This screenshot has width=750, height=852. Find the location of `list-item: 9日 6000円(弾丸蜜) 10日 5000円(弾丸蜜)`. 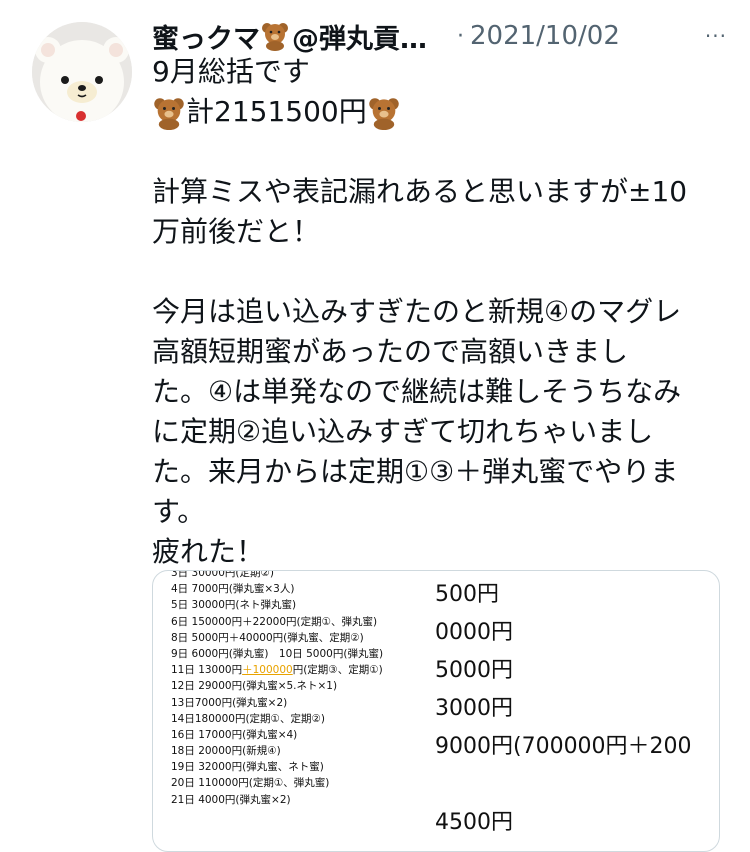

list-item: 9日 6000円(弾丸蜜) 10日 5000円(弾丸蜜) is located at coordinates (277, 653).